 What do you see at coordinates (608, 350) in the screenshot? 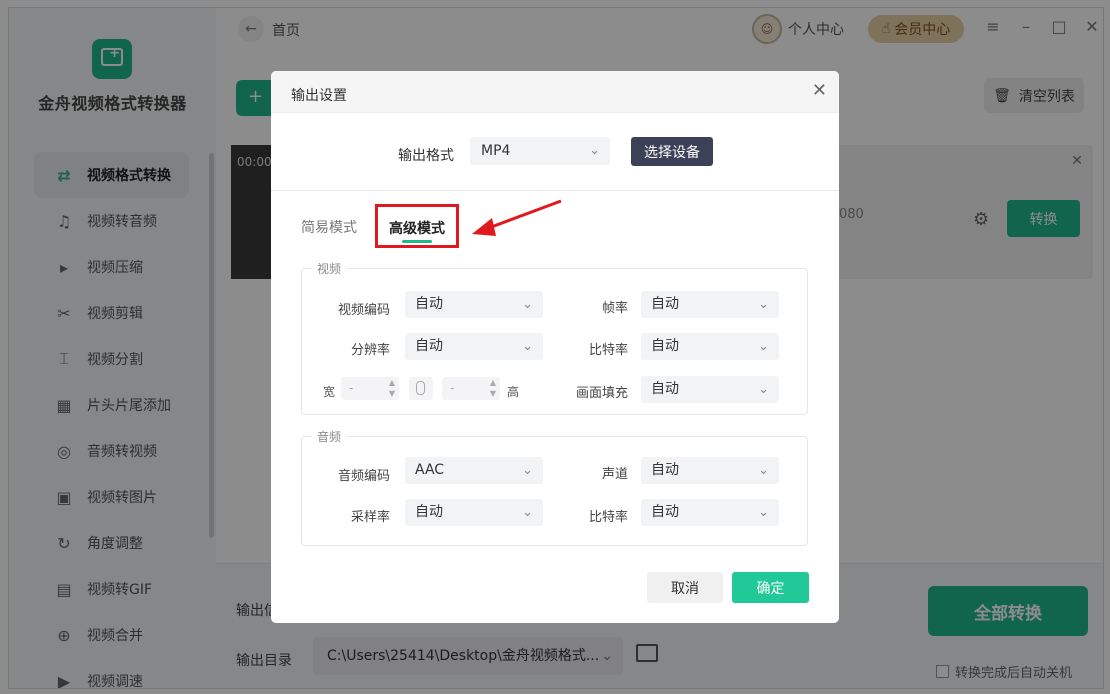
I see `video-bitrate-label: 比特率` at bounding box center [608, 350].